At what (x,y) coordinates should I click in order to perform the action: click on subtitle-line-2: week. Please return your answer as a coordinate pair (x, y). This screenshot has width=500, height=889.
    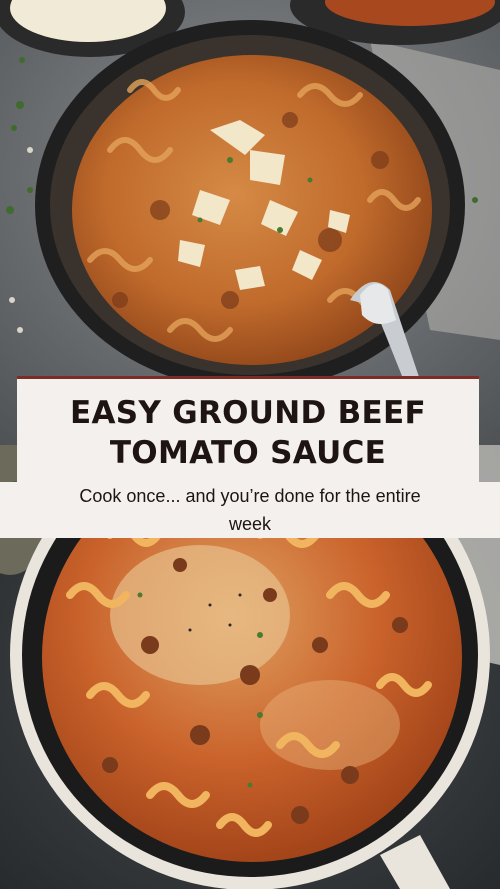
    Looking at the image, I should click on (250, 524).